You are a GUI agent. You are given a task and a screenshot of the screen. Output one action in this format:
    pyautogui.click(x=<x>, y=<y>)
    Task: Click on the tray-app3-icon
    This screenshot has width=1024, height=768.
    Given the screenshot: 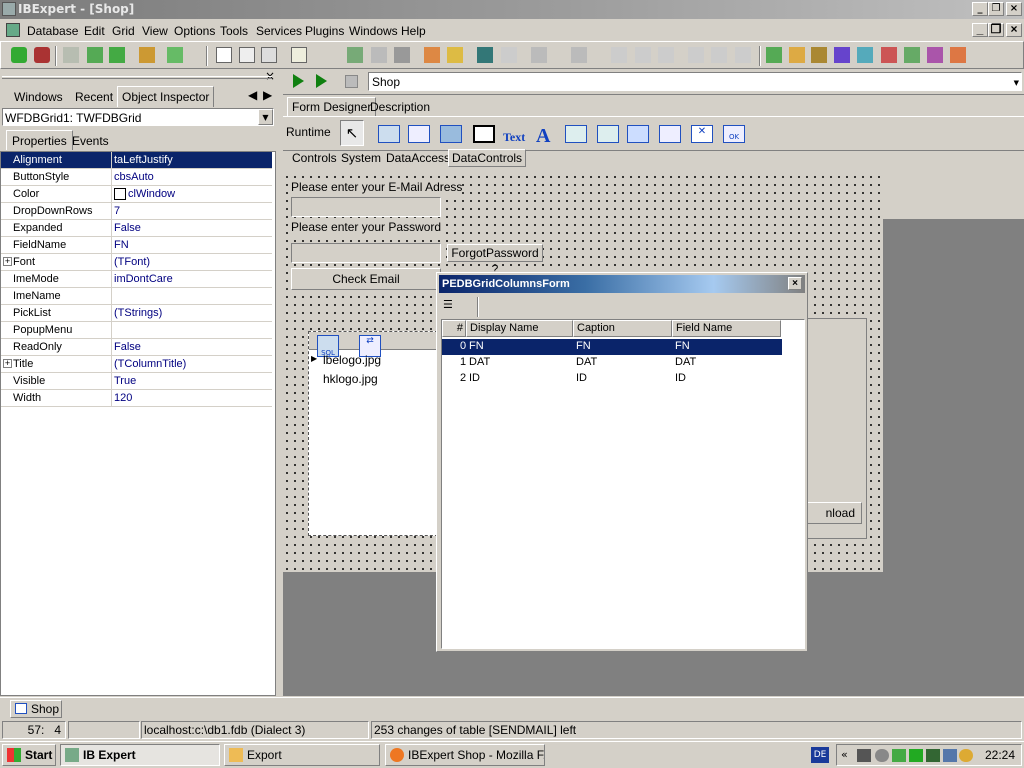 What is the action you would take?
    pyautogui.click(x=899, y=755)
    